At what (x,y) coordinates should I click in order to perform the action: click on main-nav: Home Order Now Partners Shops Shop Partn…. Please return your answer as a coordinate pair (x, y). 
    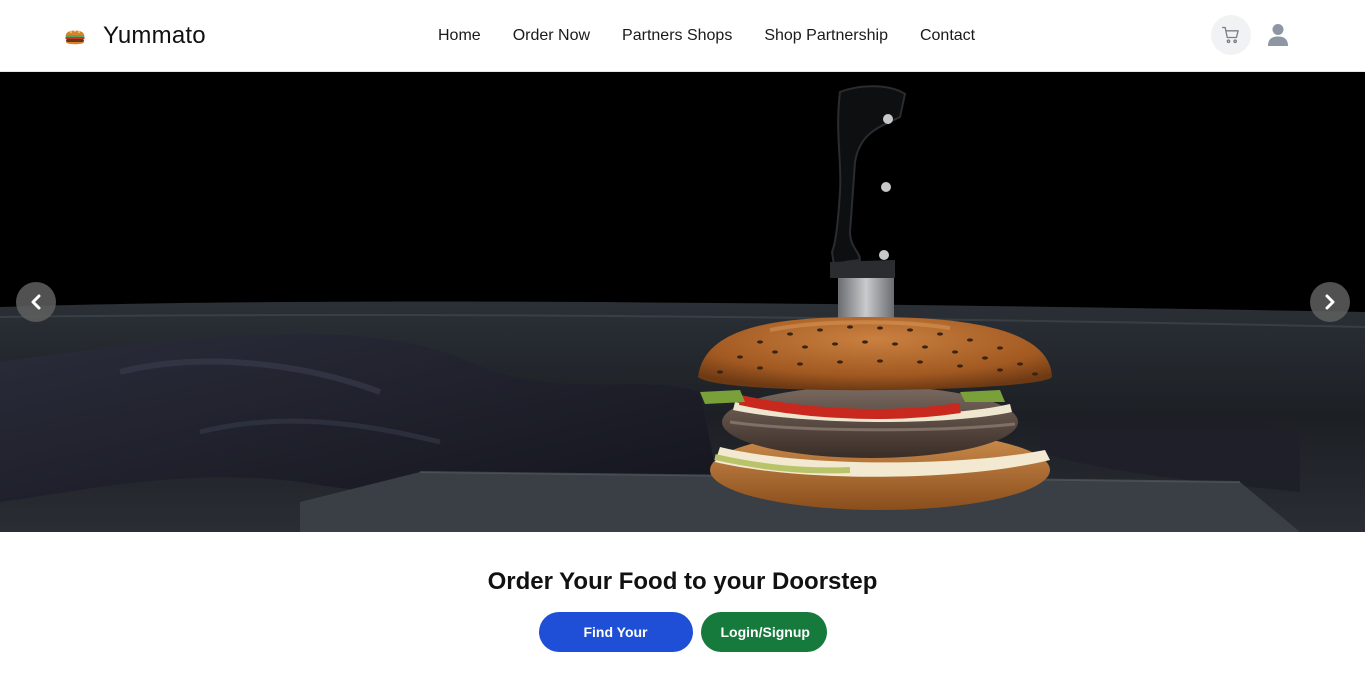
    Looking at the image, I should click on (706, 36).